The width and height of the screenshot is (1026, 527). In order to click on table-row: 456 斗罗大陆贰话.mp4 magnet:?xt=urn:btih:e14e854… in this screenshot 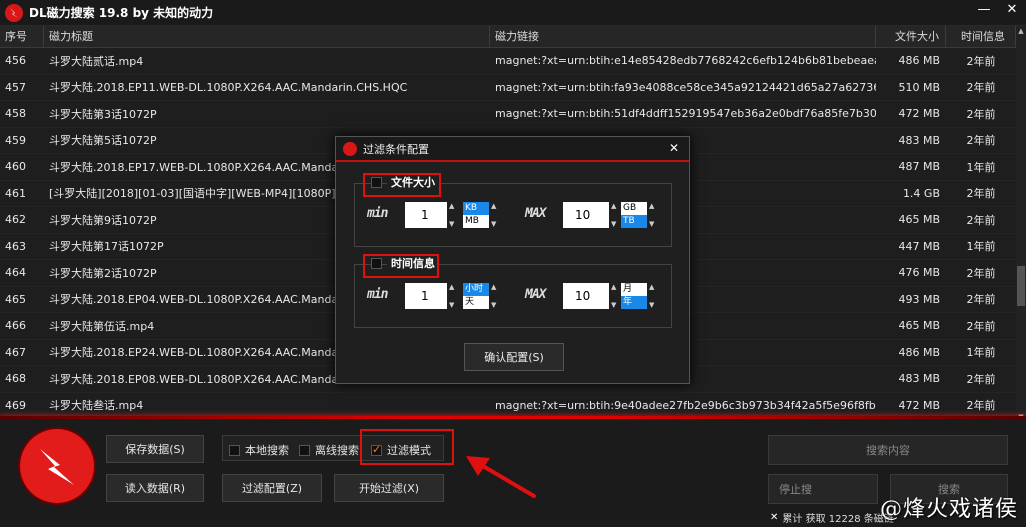, I will do `click(508, 61)`.